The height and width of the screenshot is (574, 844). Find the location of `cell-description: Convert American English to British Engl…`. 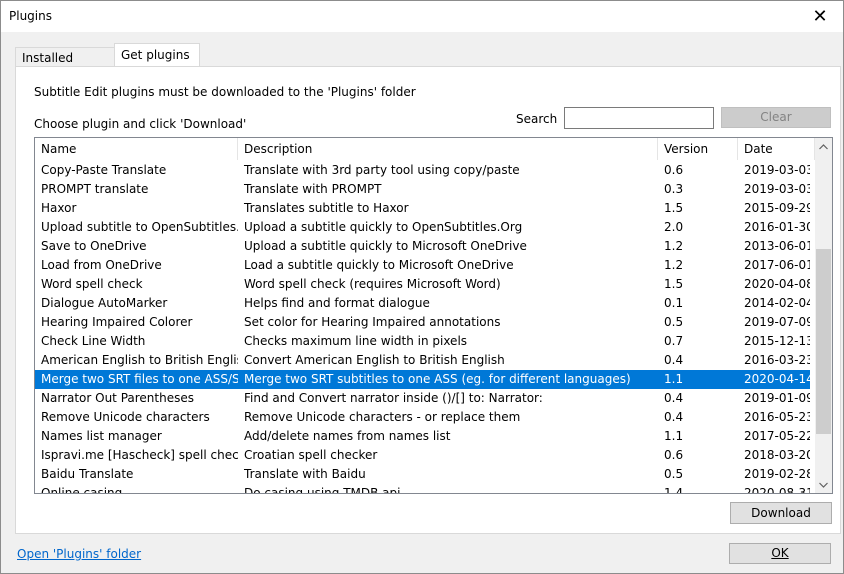

cell-description: Convert American English to British Engl… is located at coordinates (374, 360).